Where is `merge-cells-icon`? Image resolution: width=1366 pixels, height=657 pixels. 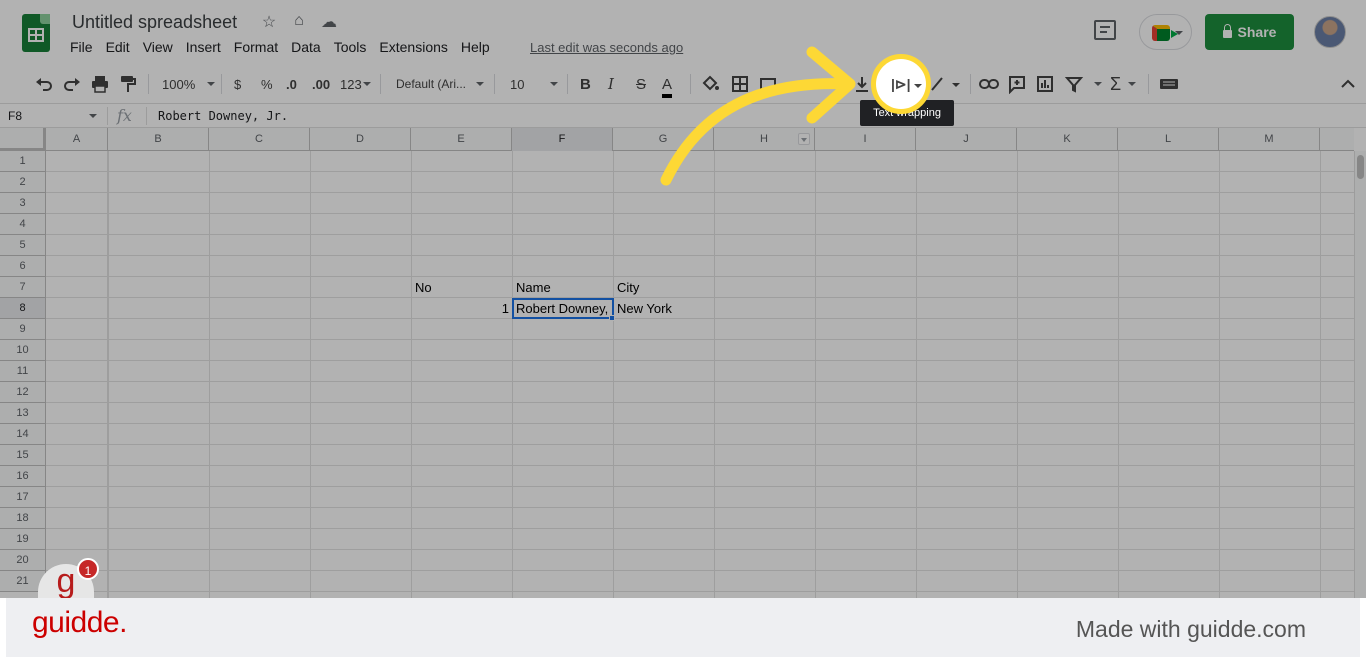
merge-cells-icon is located at coordinates (768, 84).